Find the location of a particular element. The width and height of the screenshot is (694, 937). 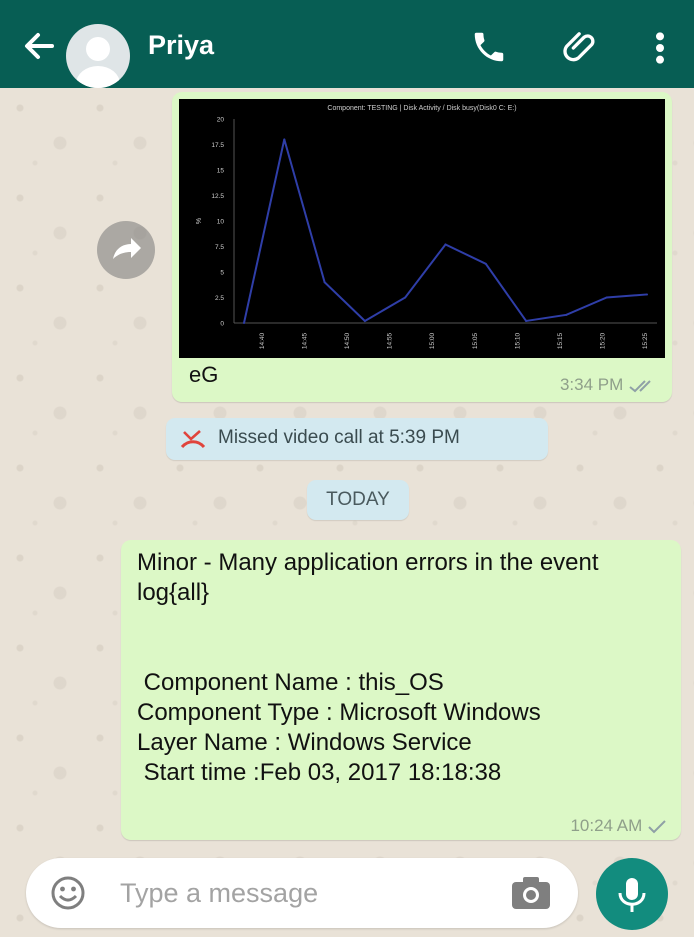

forward-button is located at coordinates (126, 250).